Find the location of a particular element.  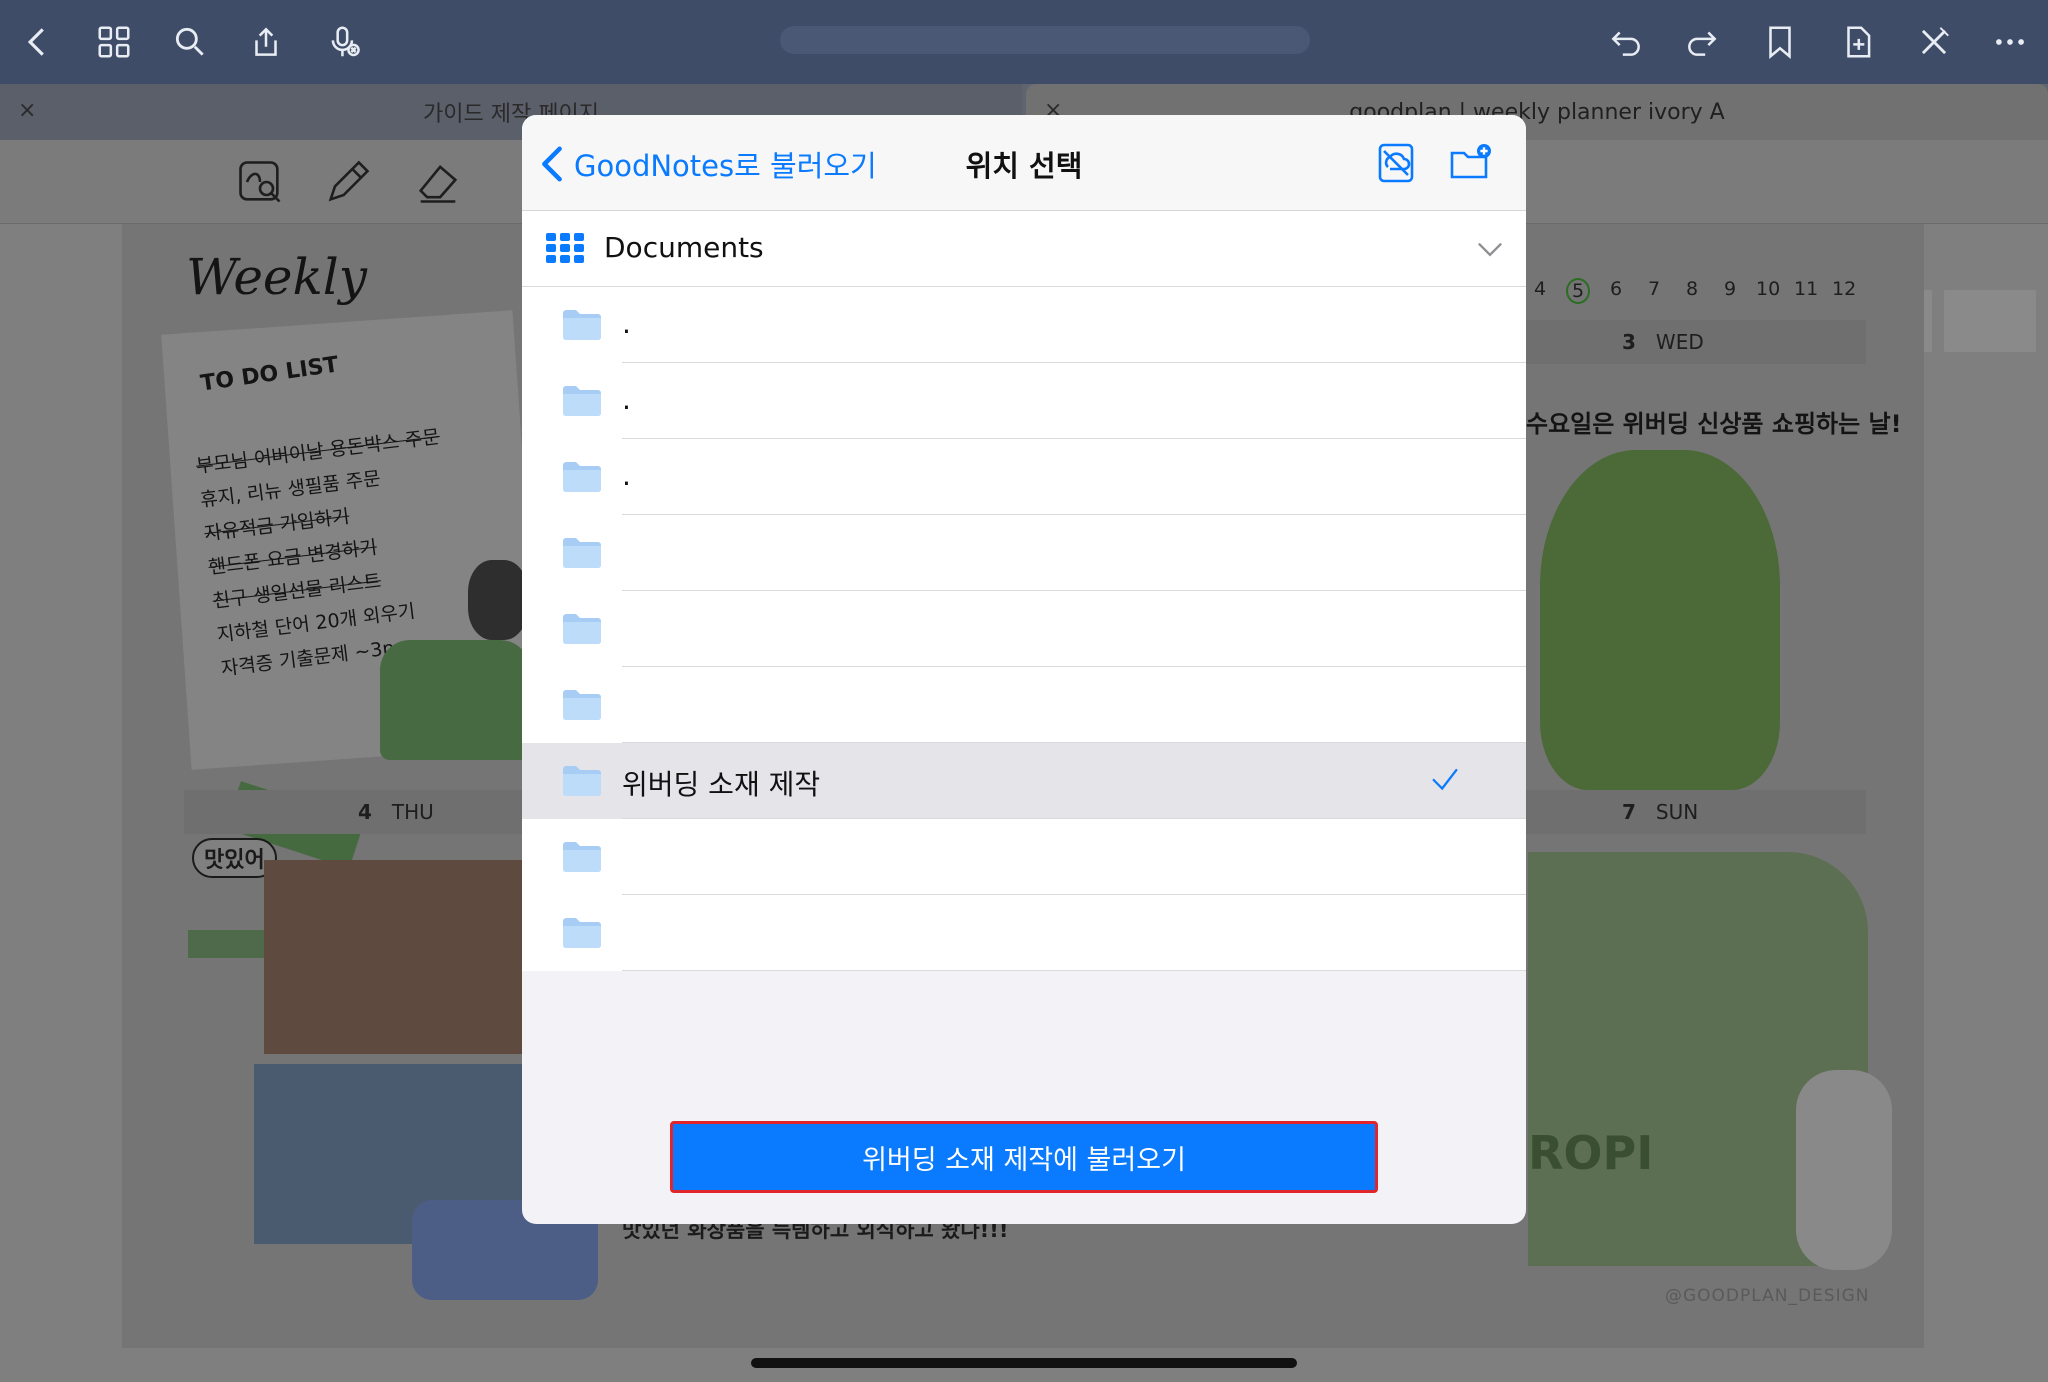

back-to-goodnotes-button: GoodNotes로 불러오기 is located at coordinates (708, 164).